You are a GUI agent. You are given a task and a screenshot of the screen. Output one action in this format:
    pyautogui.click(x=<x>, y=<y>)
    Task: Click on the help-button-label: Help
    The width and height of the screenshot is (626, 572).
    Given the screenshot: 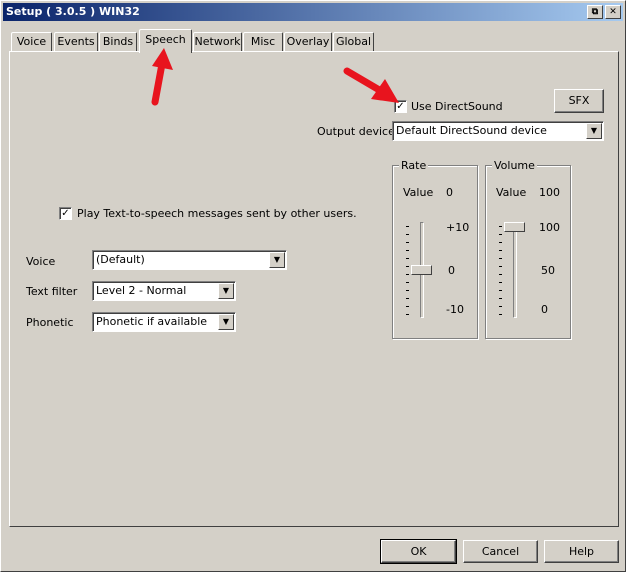 What is the action you would take?
    pyautogui.click(x=581, y=551)
    